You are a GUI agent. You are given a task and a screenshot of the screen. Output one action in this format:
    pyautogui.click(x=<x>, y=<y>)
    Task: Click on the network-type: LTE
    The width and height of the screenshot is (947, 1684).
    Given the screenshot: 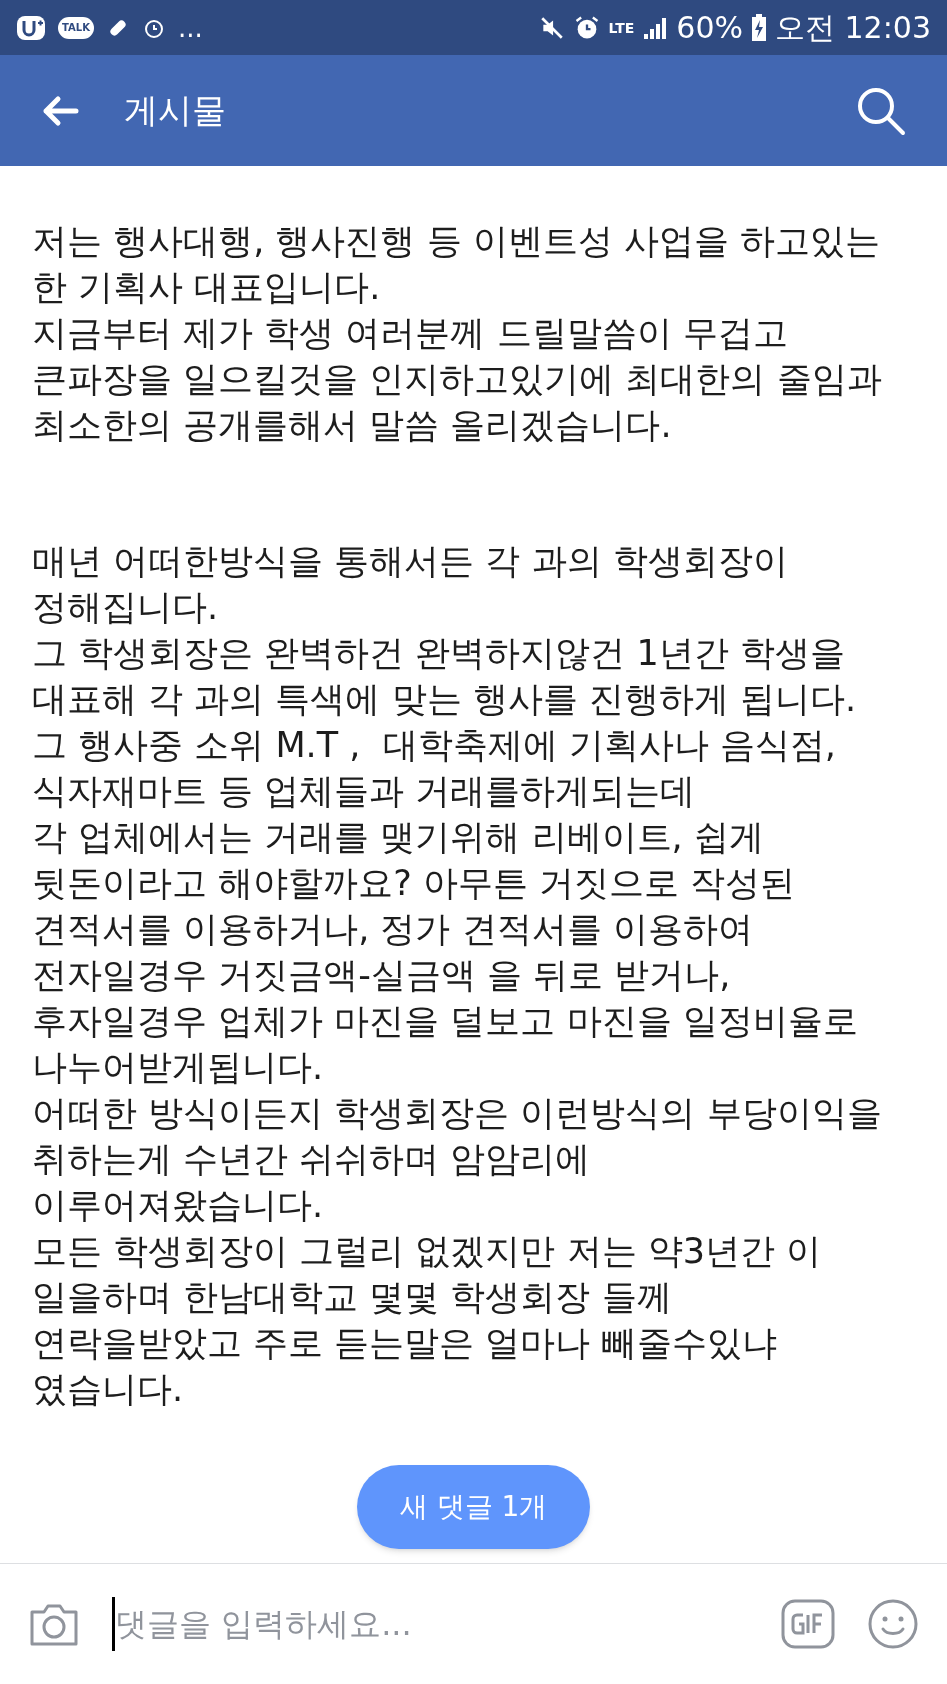 What is the action you would take?
    pyautogui.click(x=621, y=27)
    